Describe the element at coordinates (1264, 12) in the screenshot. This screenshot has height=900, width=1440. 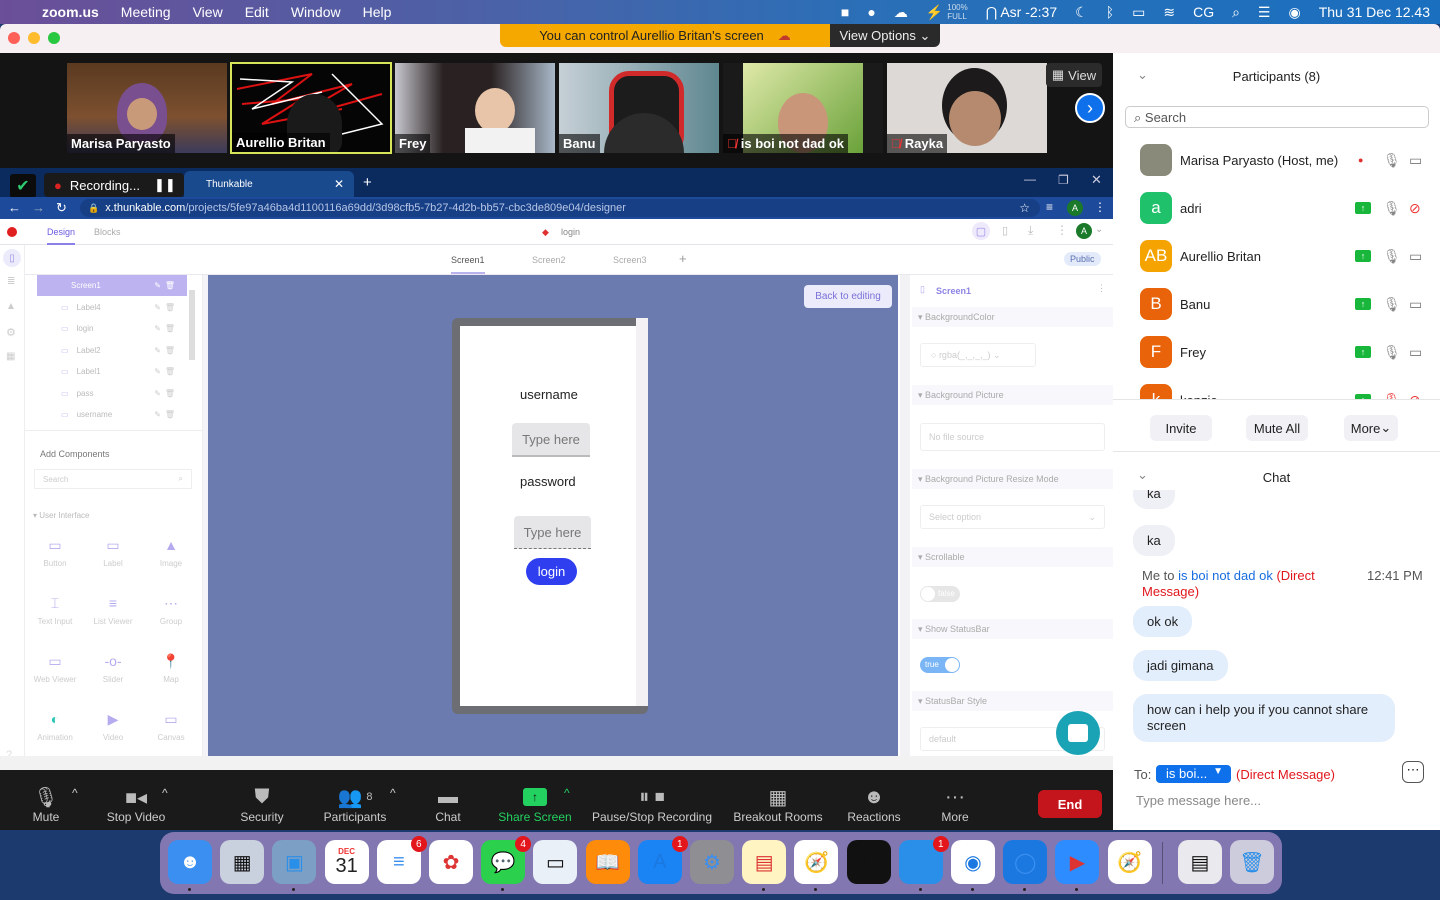
I see `control-center-icon: ☰` at that location.